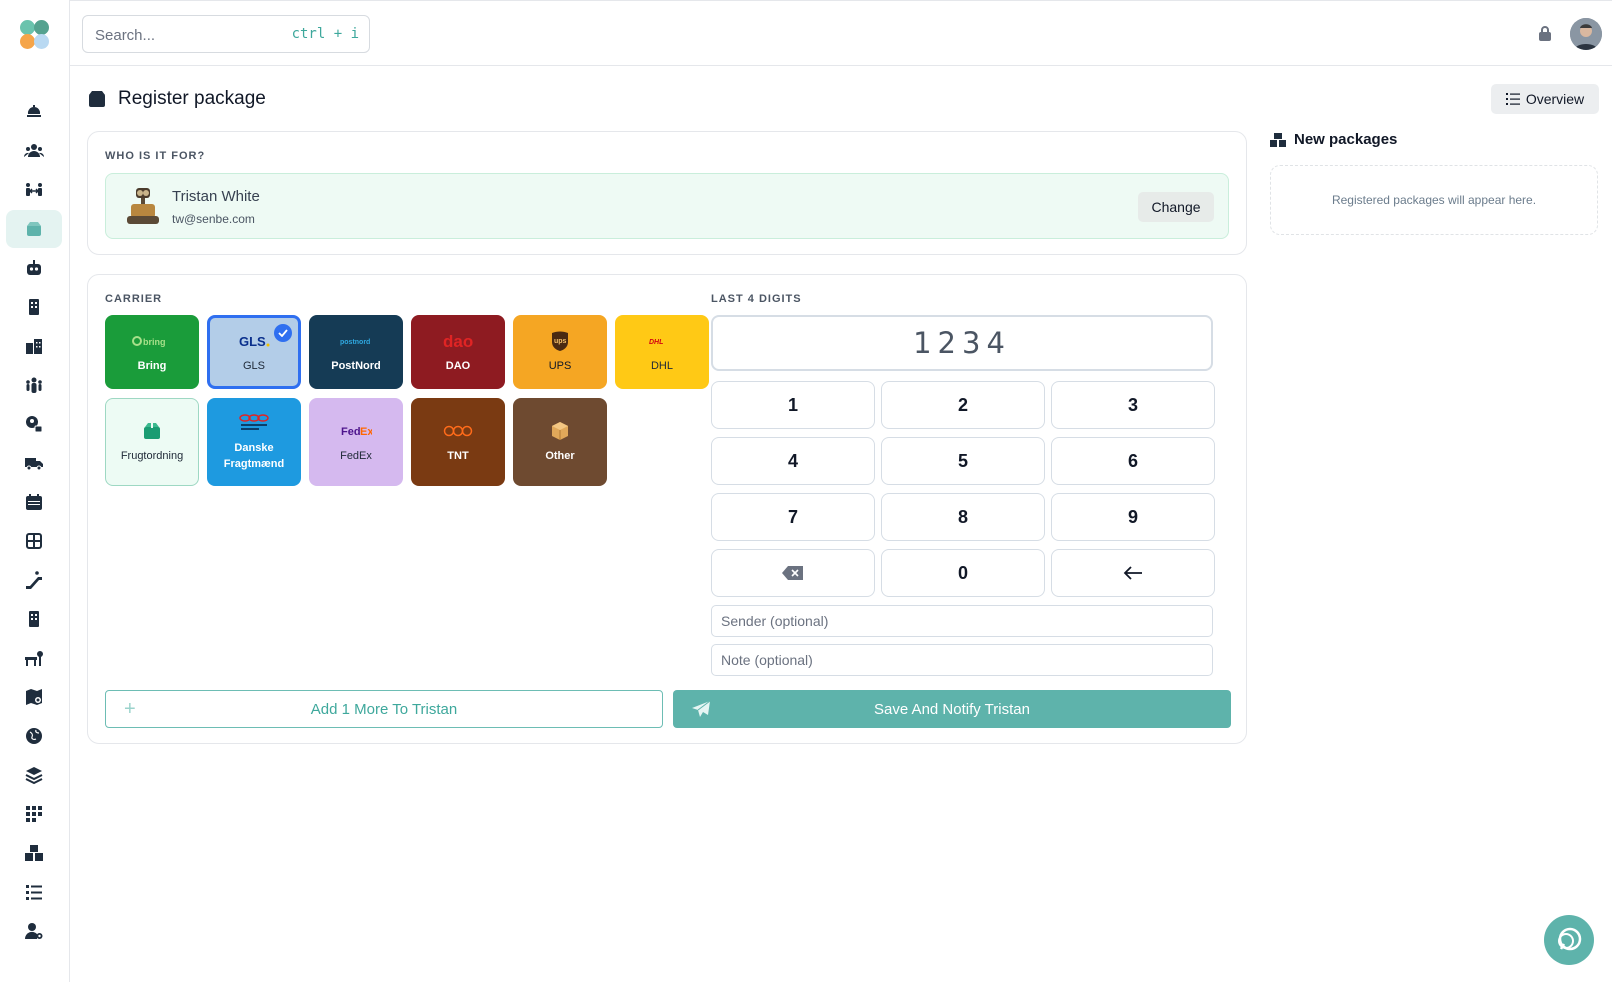  Describe the element at coordinates (356, 442) in the screenshot. I see `carrier-fedex: Fed Ex FedEx` at that location.